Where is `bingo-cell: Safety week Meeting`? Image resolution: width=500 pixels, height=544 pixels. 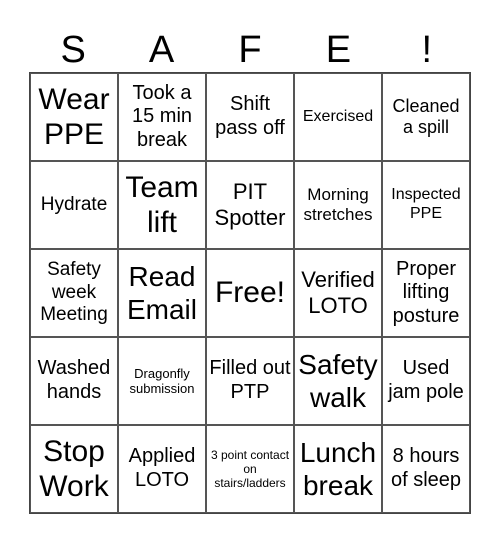
bingo-cell: Safety week Meeting is located at coordinates (74, 293).